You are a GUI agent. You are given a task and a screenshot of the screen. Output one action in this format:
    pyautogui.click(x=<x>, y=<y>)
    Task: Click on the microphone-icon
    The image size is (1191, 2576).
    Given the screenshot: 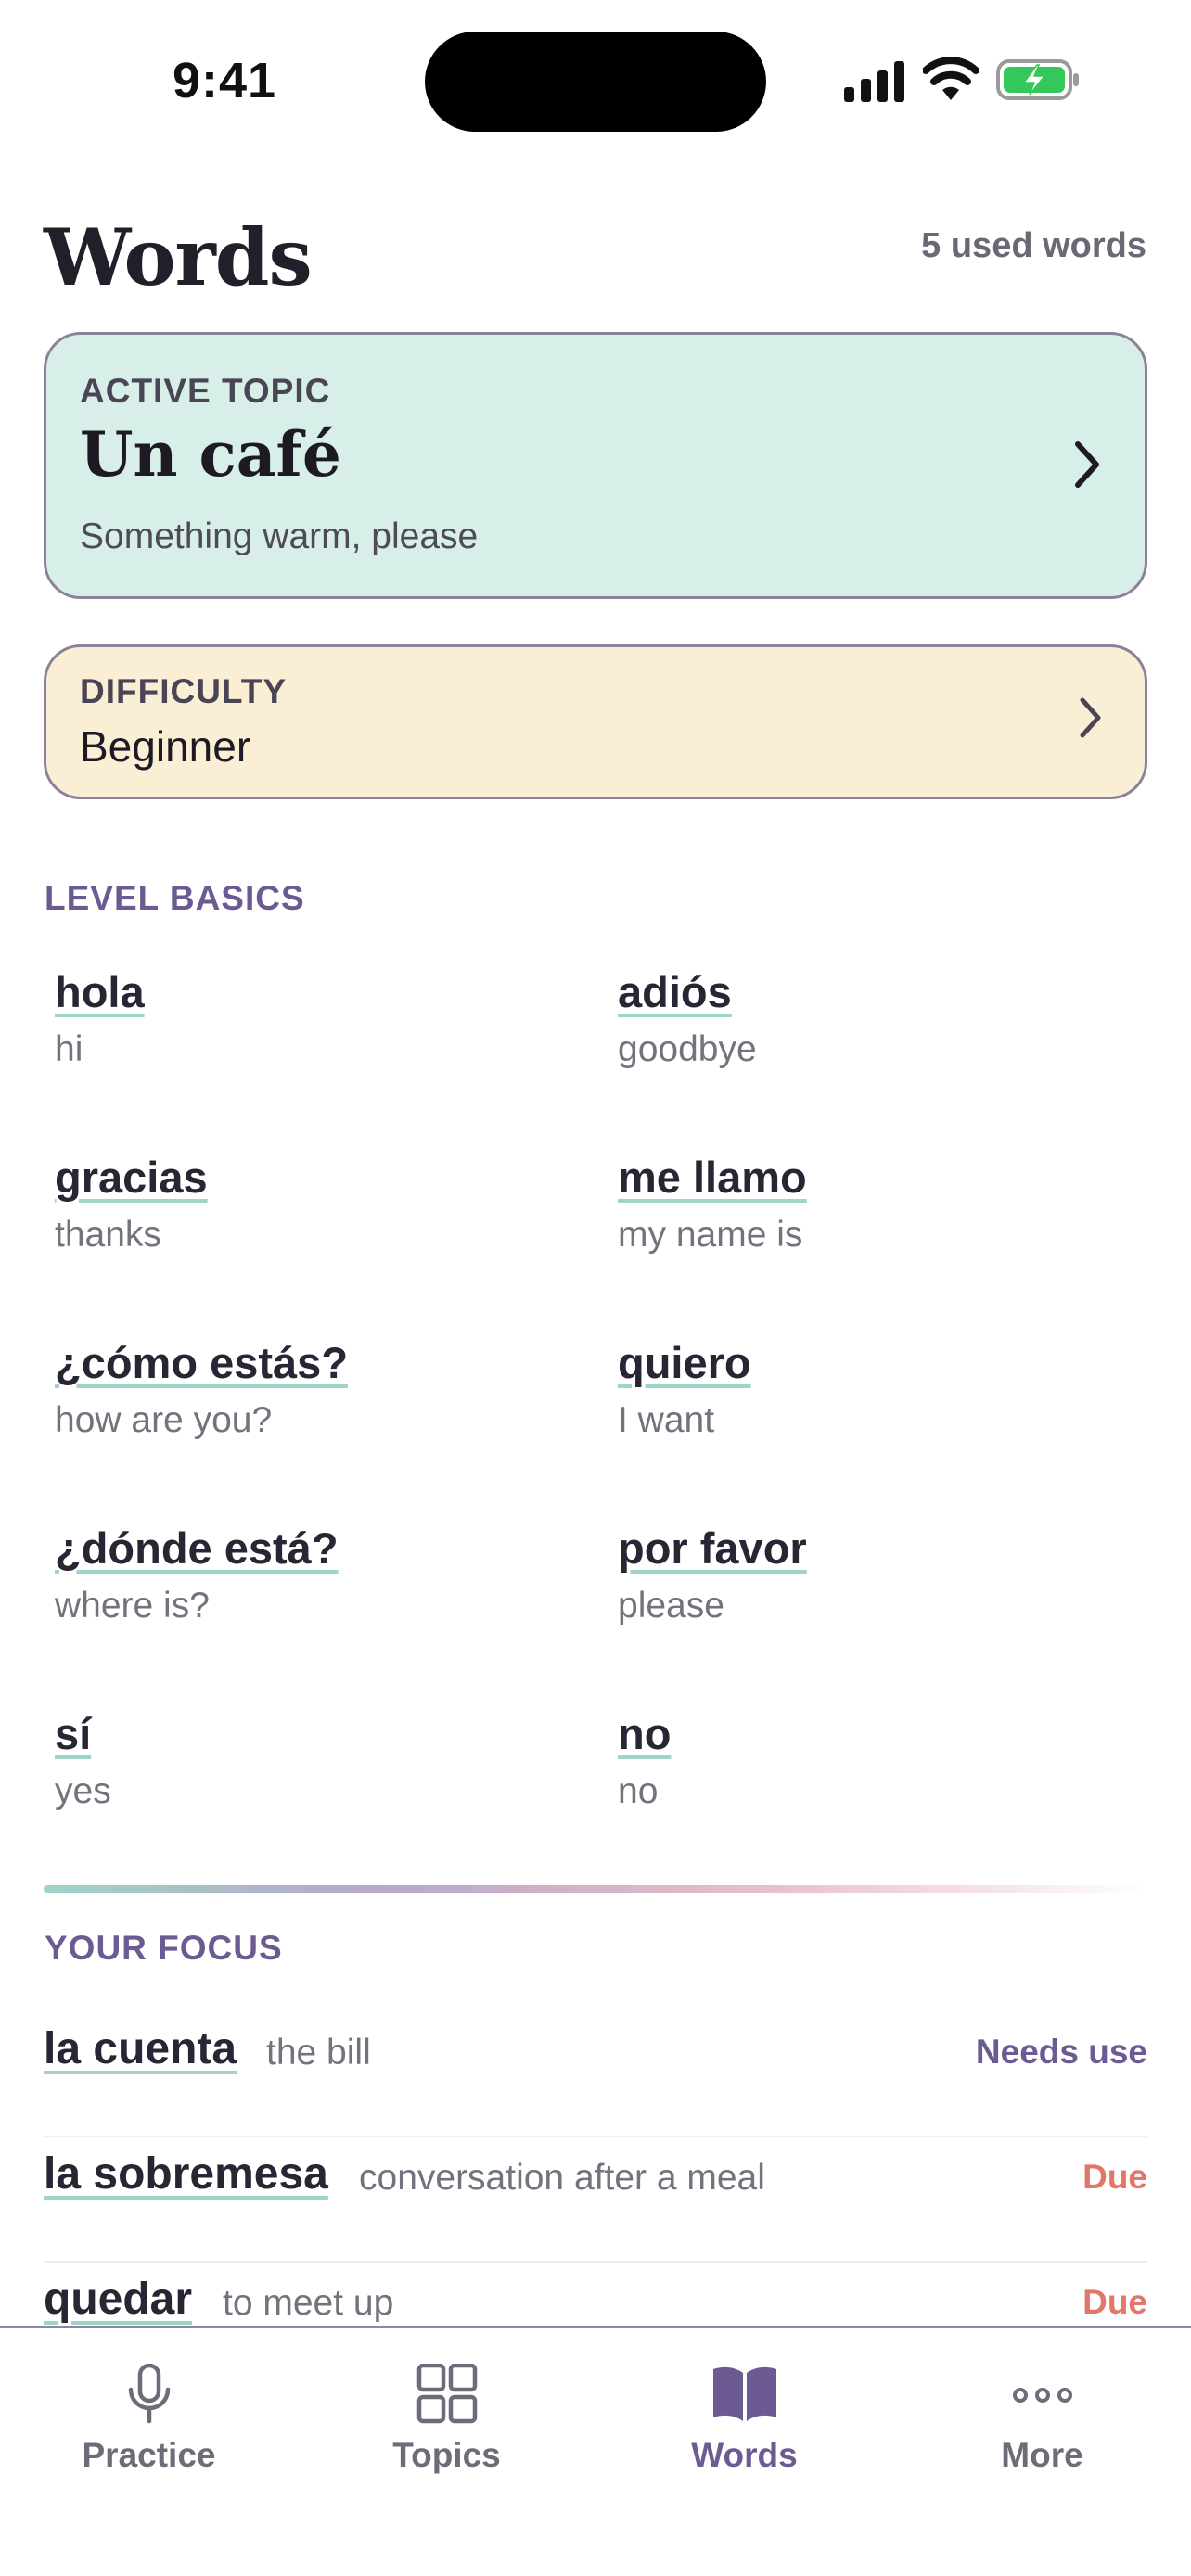 What is the action you would take?
    pyautogui.click(x=149, y=2394)
    